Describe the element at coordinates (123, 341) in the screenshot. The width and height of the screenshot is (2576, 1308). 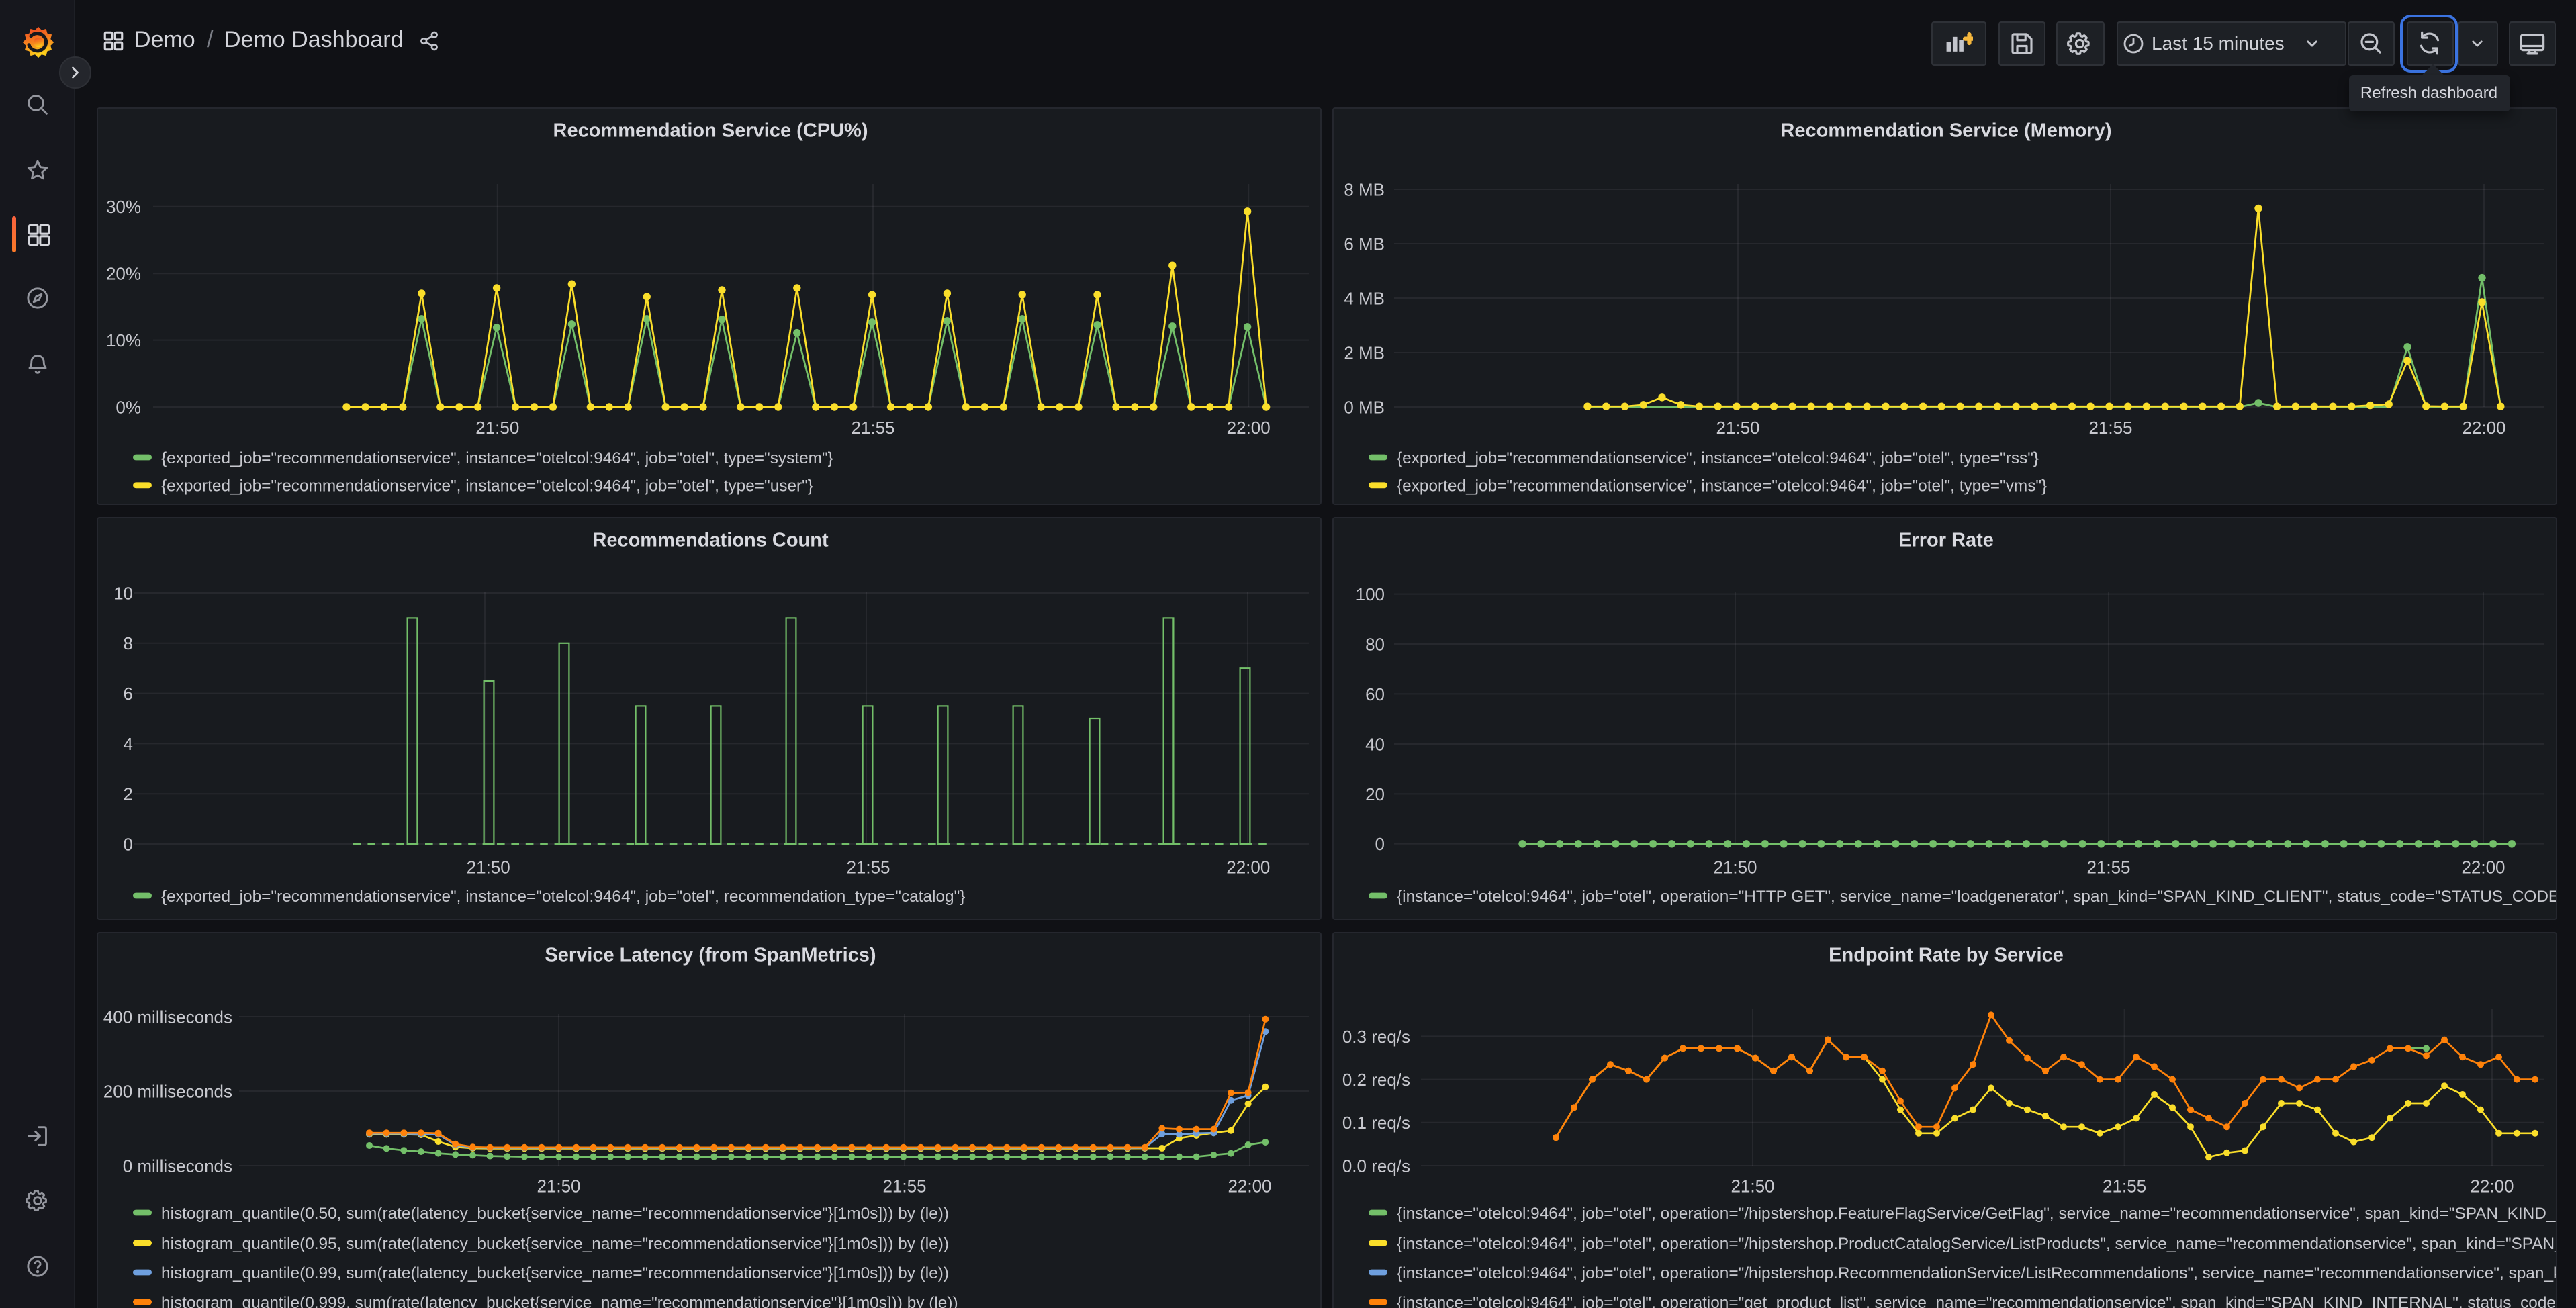
I see `svg-text: 10%` at that location.